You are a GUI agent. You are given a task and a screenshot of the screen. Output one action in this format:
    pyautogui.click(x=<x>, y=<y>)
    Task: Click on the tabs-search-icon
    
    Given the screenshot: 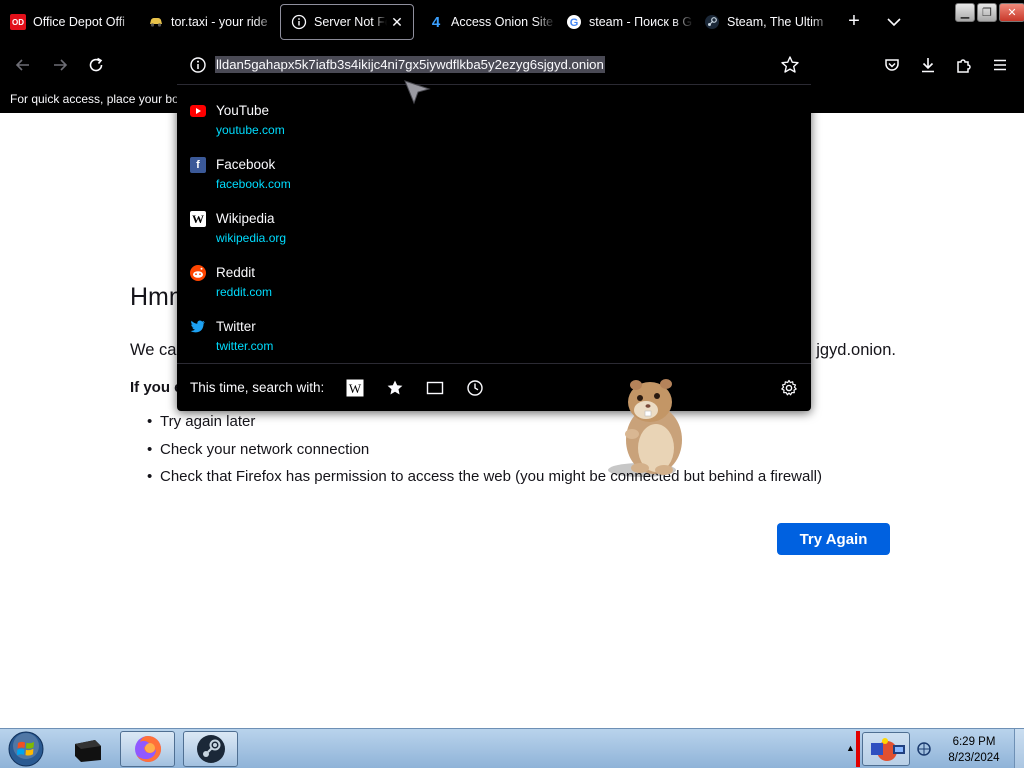 What is the action you would take?
    pyautogui.click(x=435, y=388)
    